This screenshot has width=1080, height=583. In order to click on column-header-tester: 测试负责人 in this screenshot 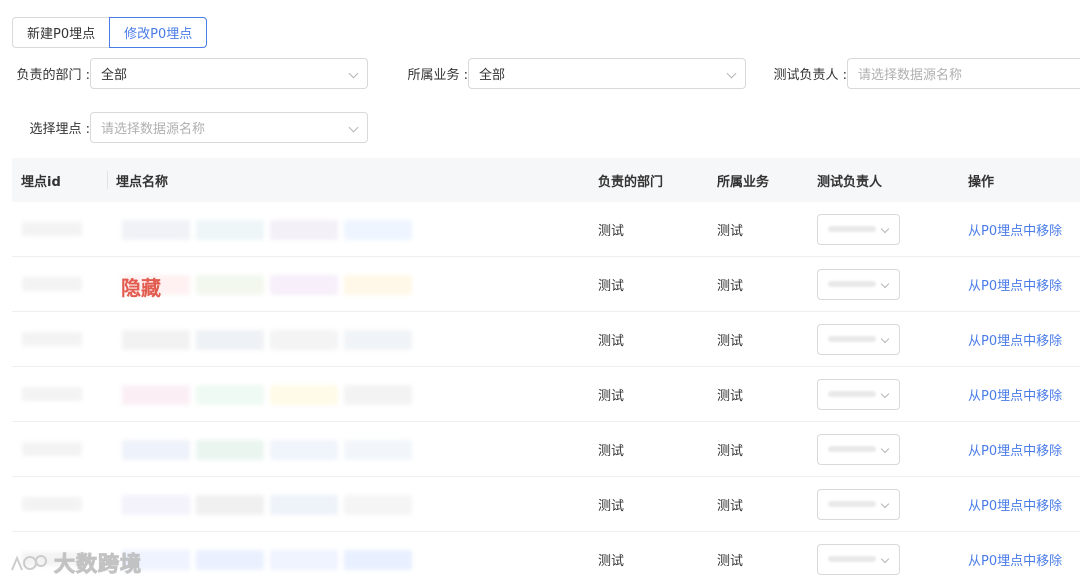, I will do `click(850, 182)`.